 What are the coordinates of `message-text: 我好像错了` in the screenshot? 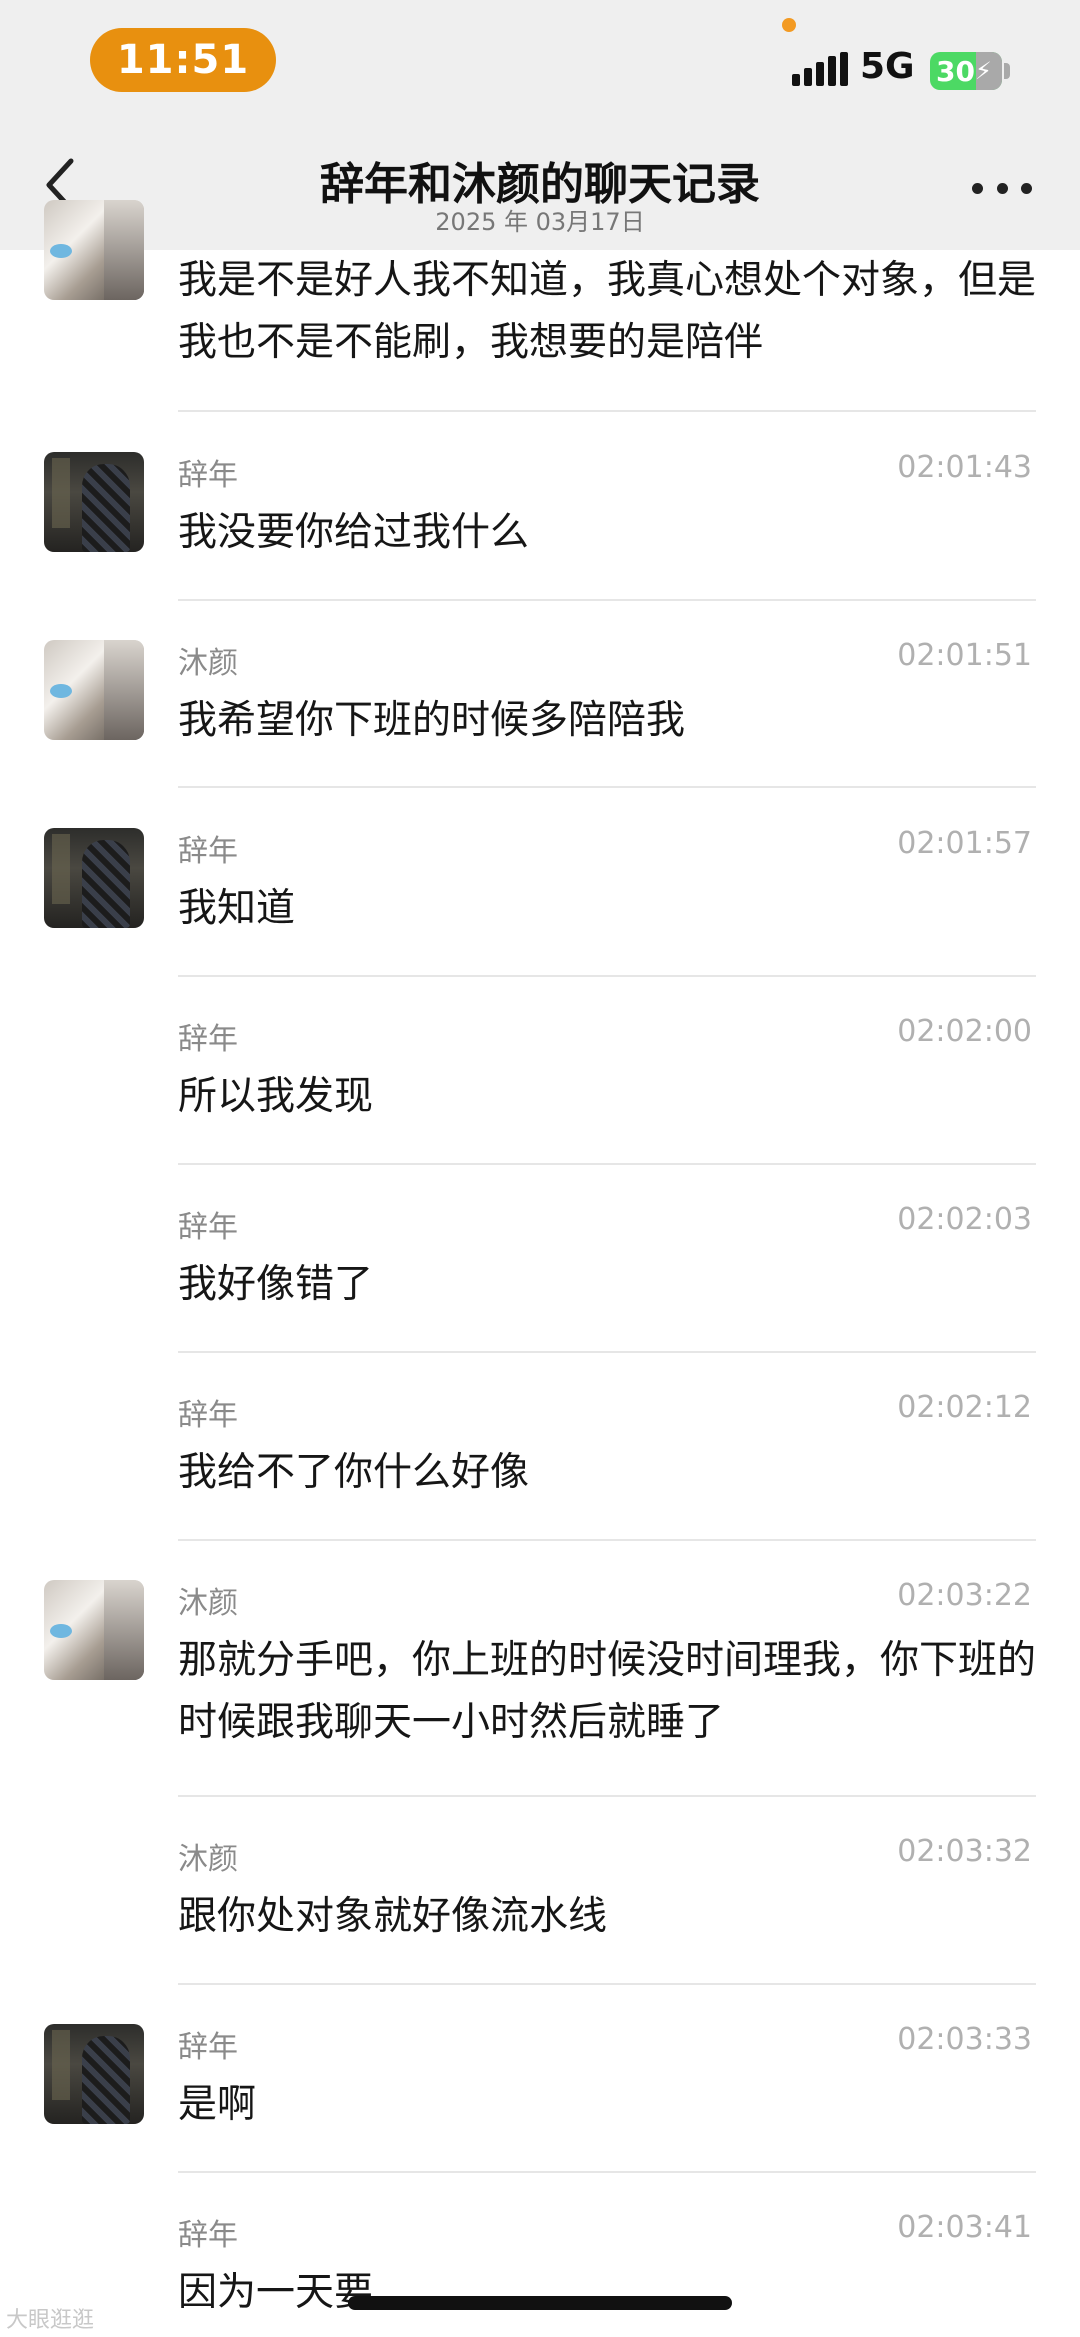 It's located at (276, 1284).